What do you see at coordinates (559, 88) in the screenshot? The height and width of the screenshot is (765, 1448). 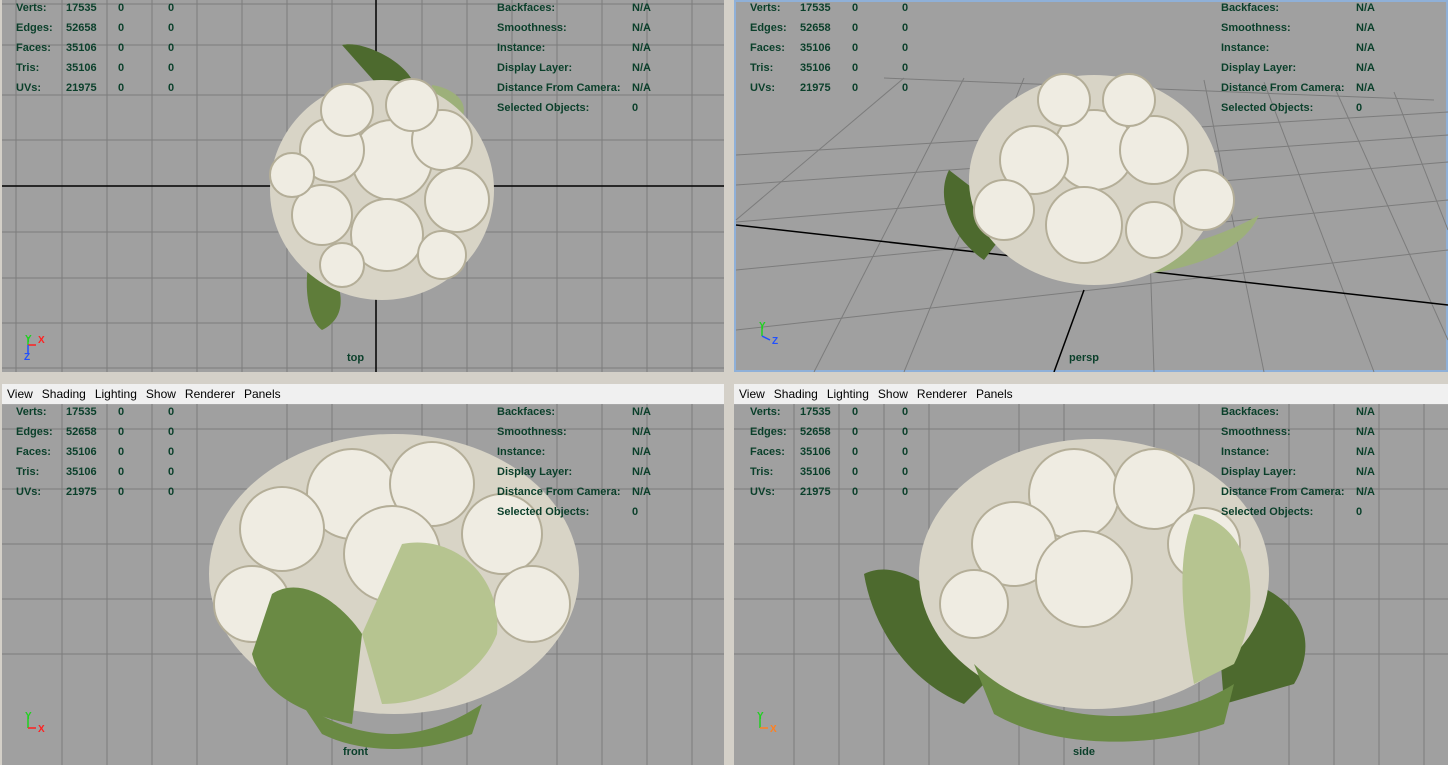 I see `info-label: Distance From Camera:` at bounding box center [559, 88].